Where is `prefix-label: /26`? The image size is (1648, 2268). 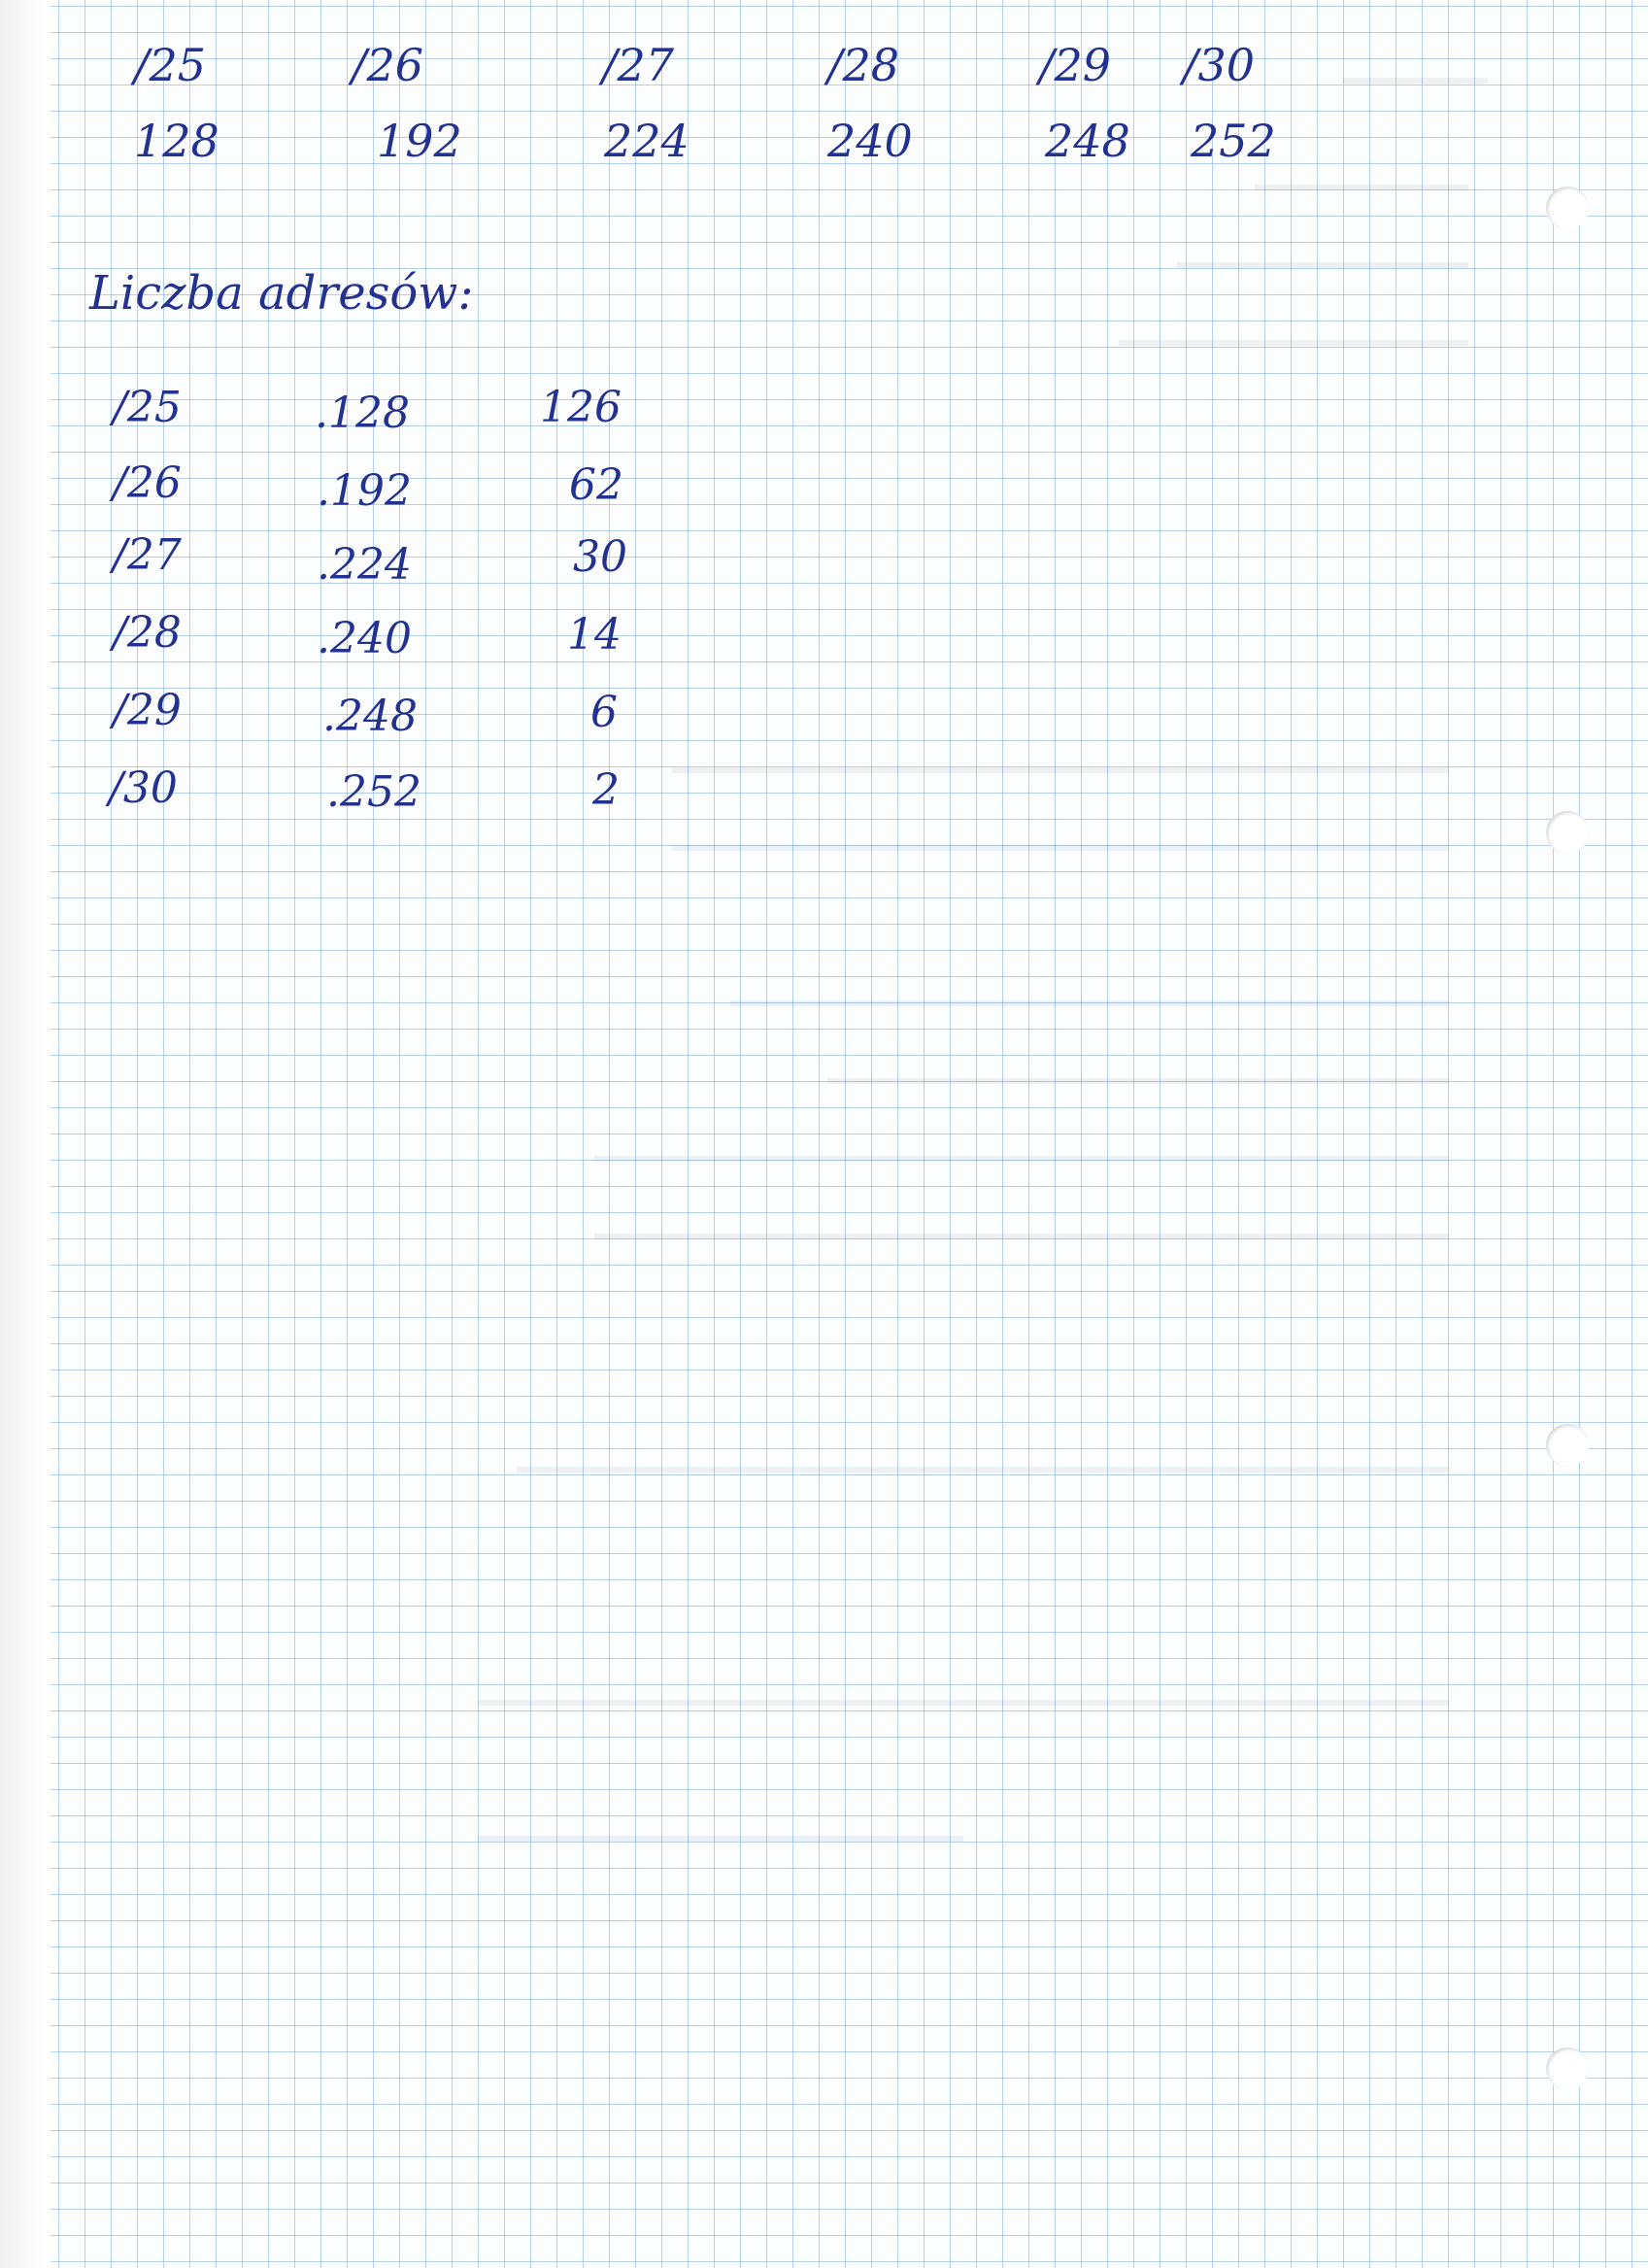 prefix-label: /26 is located at coordinates (388, 65).